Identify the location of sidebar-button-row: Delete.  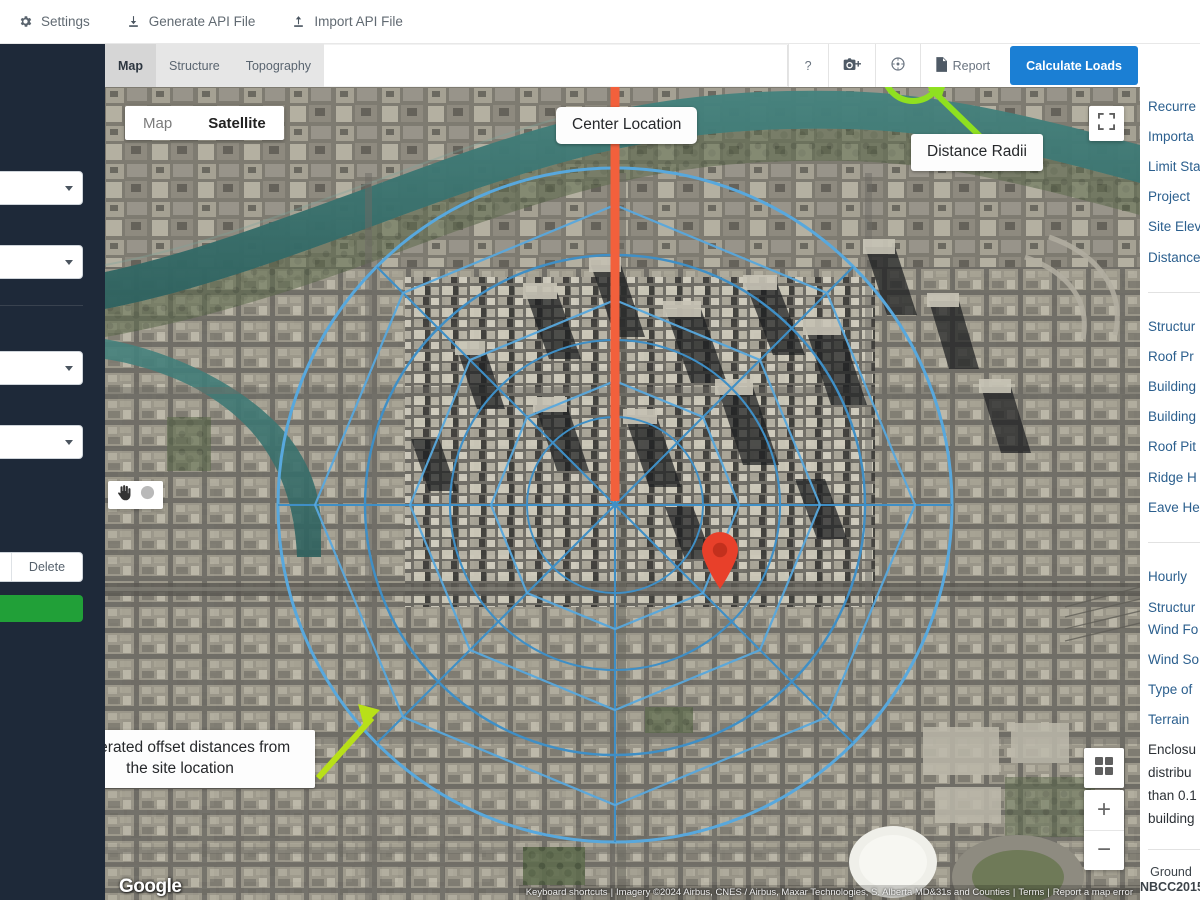
(41, 567).